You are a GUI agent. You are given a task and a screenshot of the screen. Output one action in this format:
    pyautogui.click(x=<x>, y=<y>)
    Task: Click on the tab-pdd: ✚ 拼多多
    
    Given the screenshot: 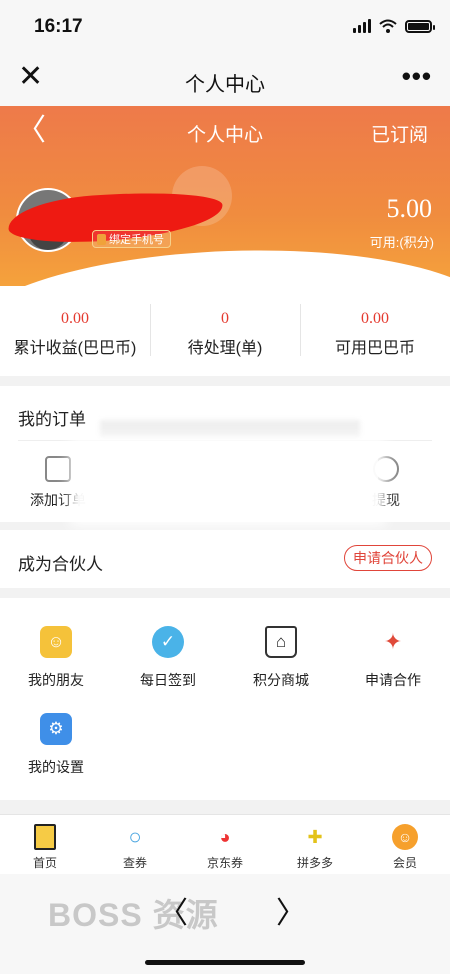 What is the action you would take?
    pyautogui.click(x=315, y=844)
    